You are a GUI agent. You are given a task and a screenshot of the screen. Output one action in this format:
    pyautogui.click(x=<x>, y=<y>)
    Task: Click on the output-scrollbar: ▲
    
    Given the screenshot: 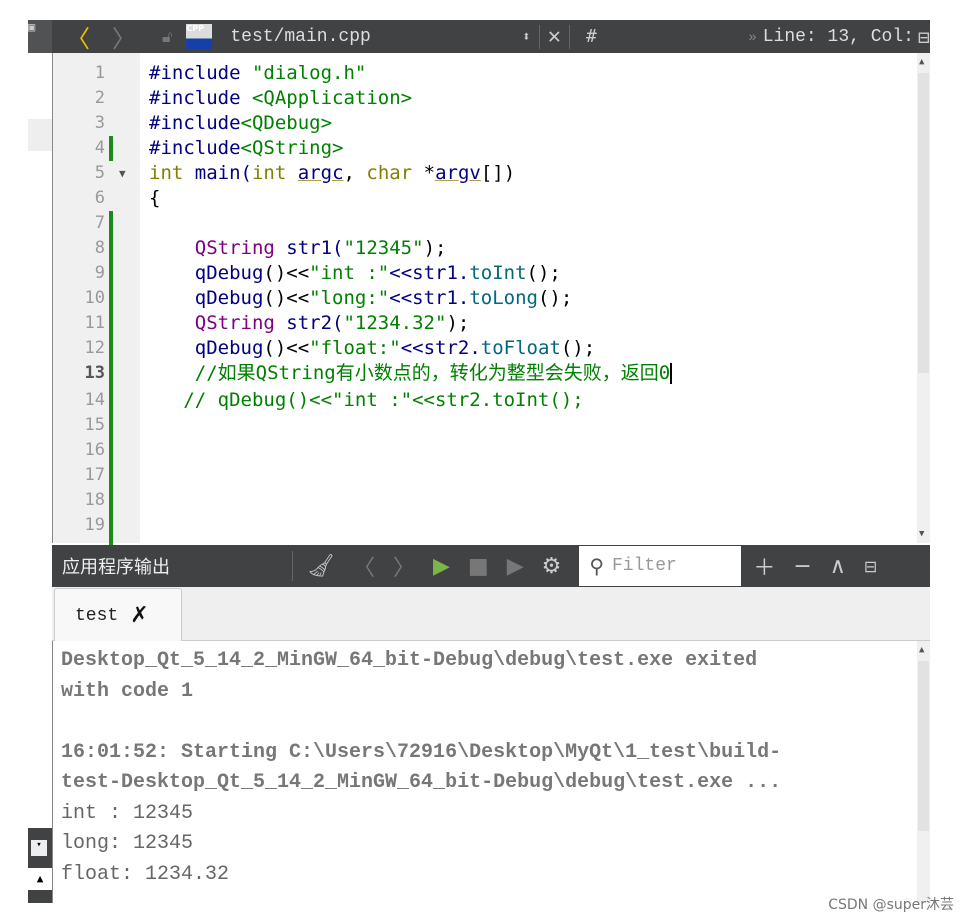 What is the action you would take?
    pyautogui.click(x=923, y=772)
    